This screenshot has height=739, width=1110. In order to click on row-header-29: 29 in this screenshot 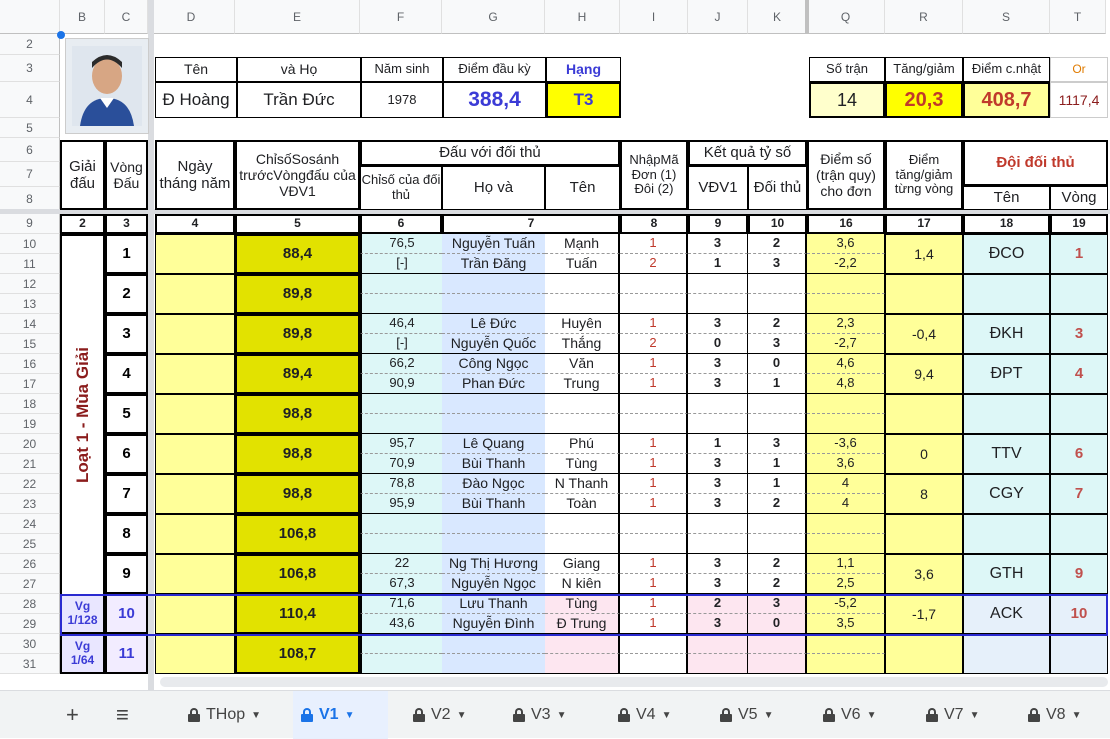, I will do `click(30, 624)`.